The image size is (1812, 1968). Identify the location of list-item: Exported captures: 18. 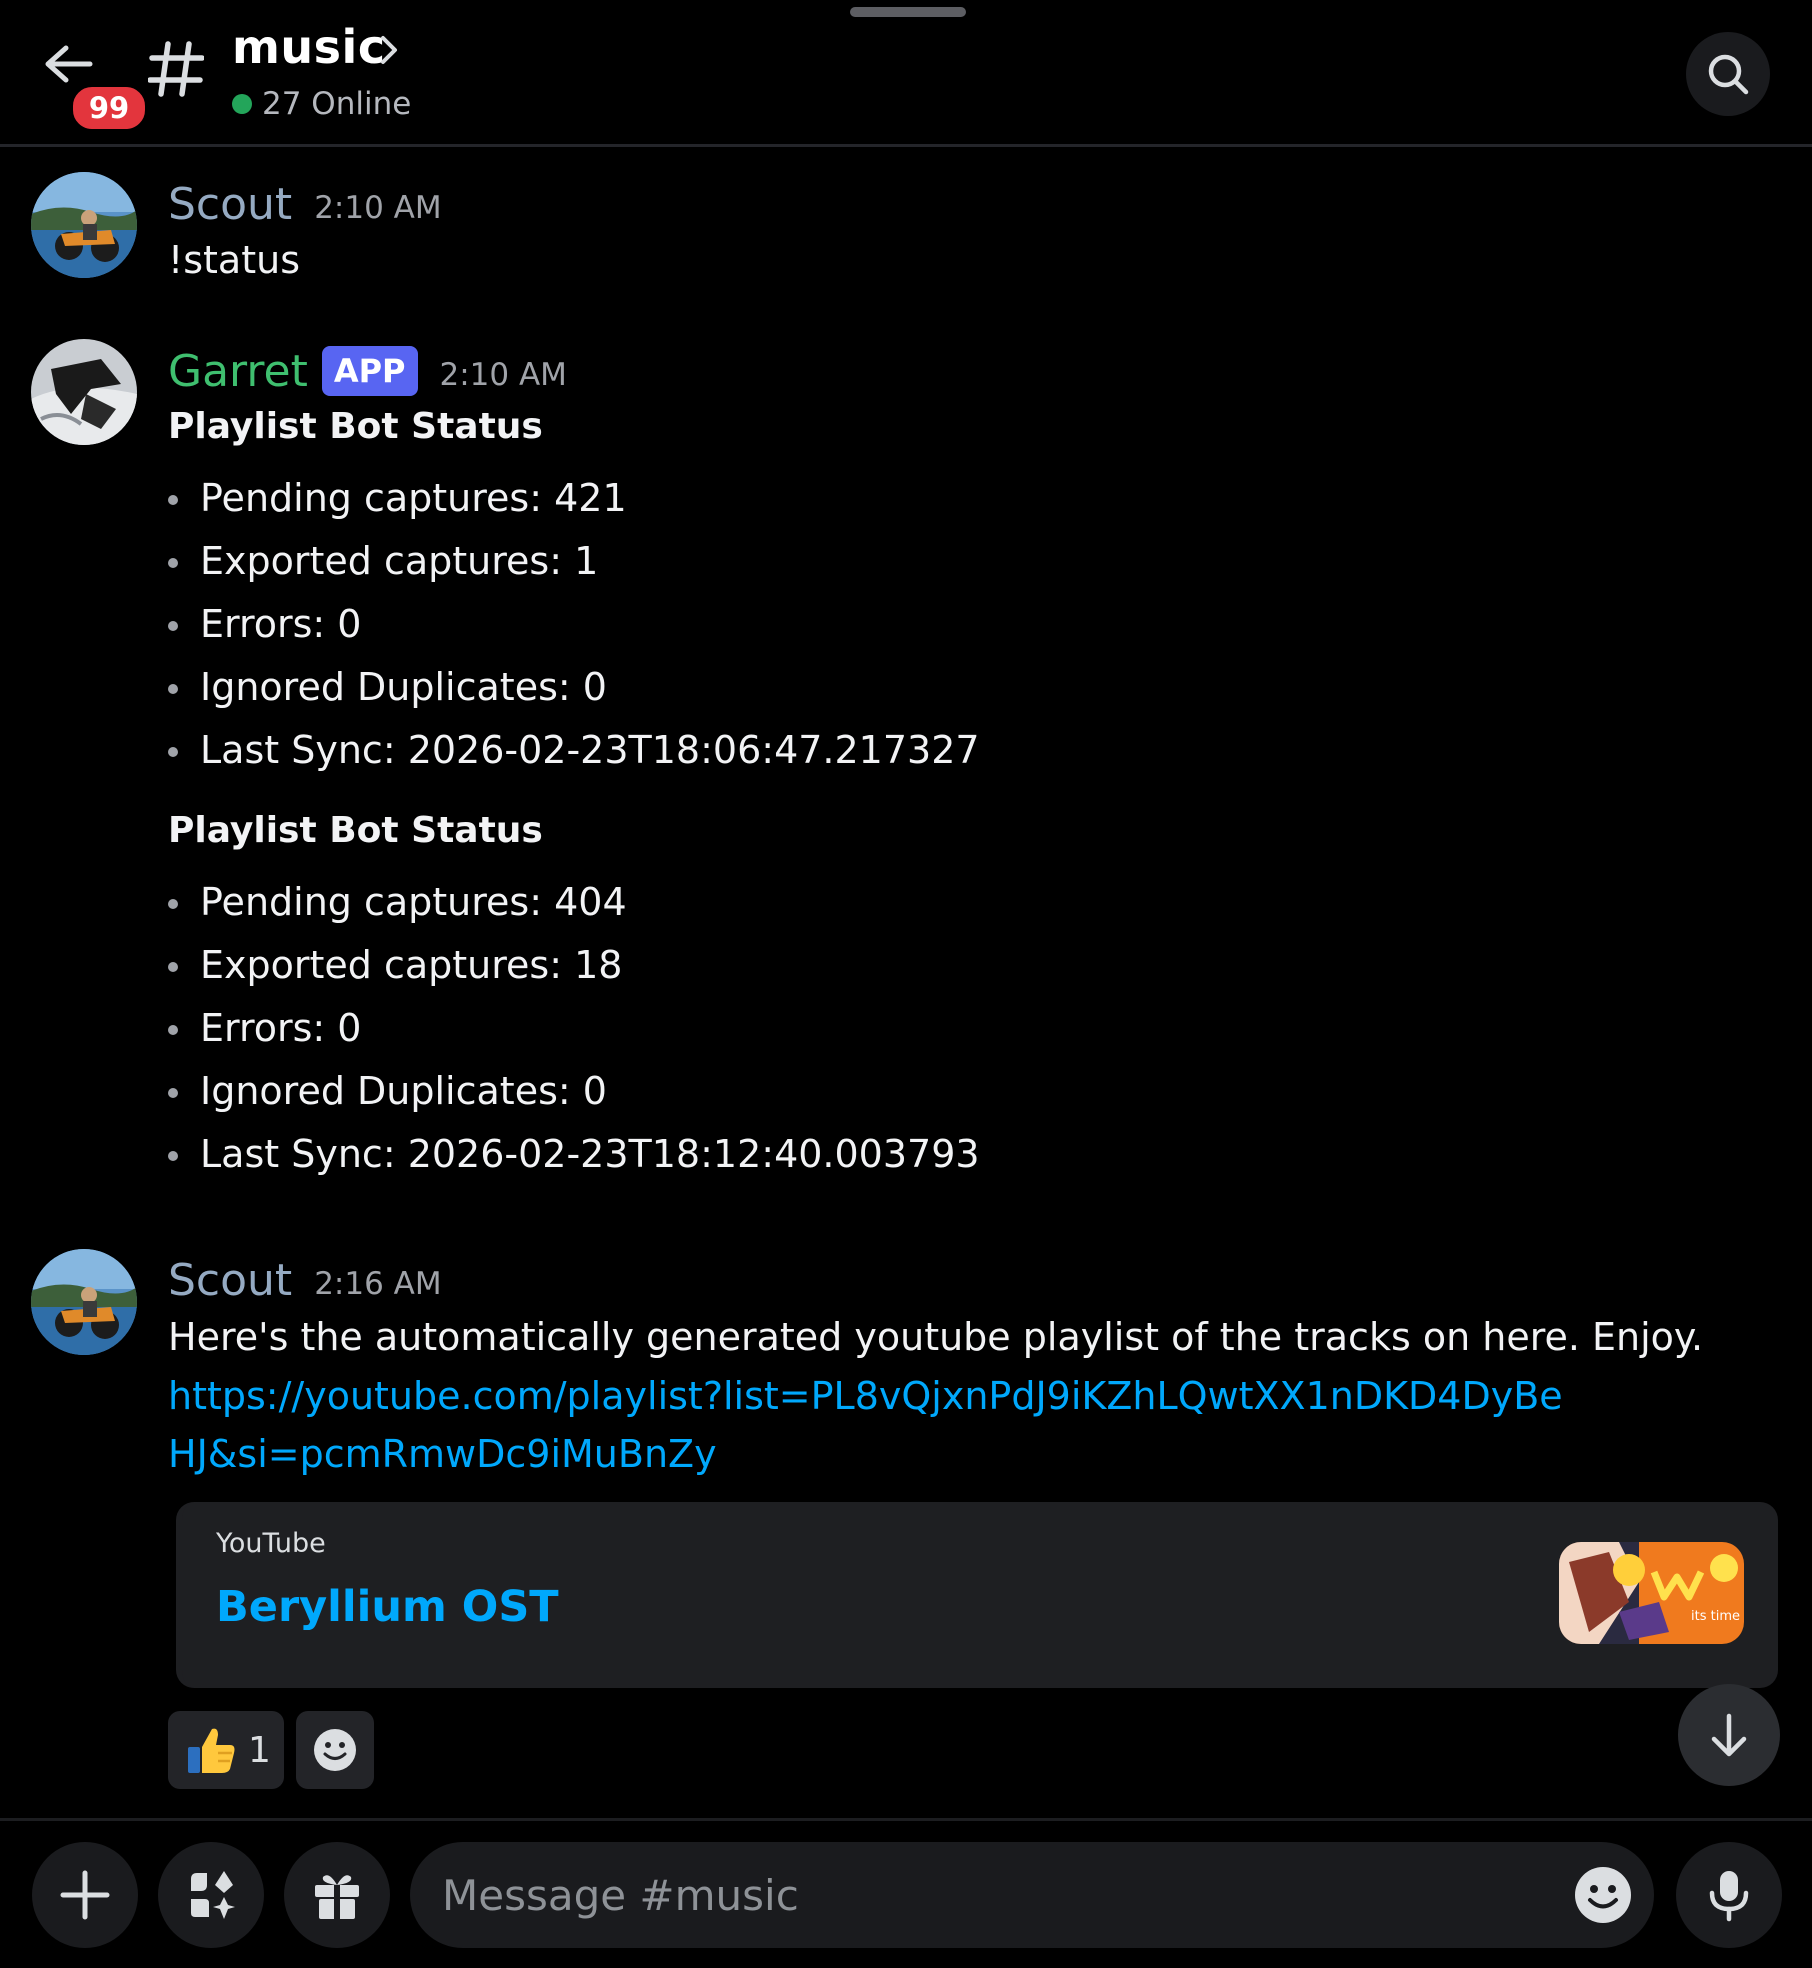
(574, 965).